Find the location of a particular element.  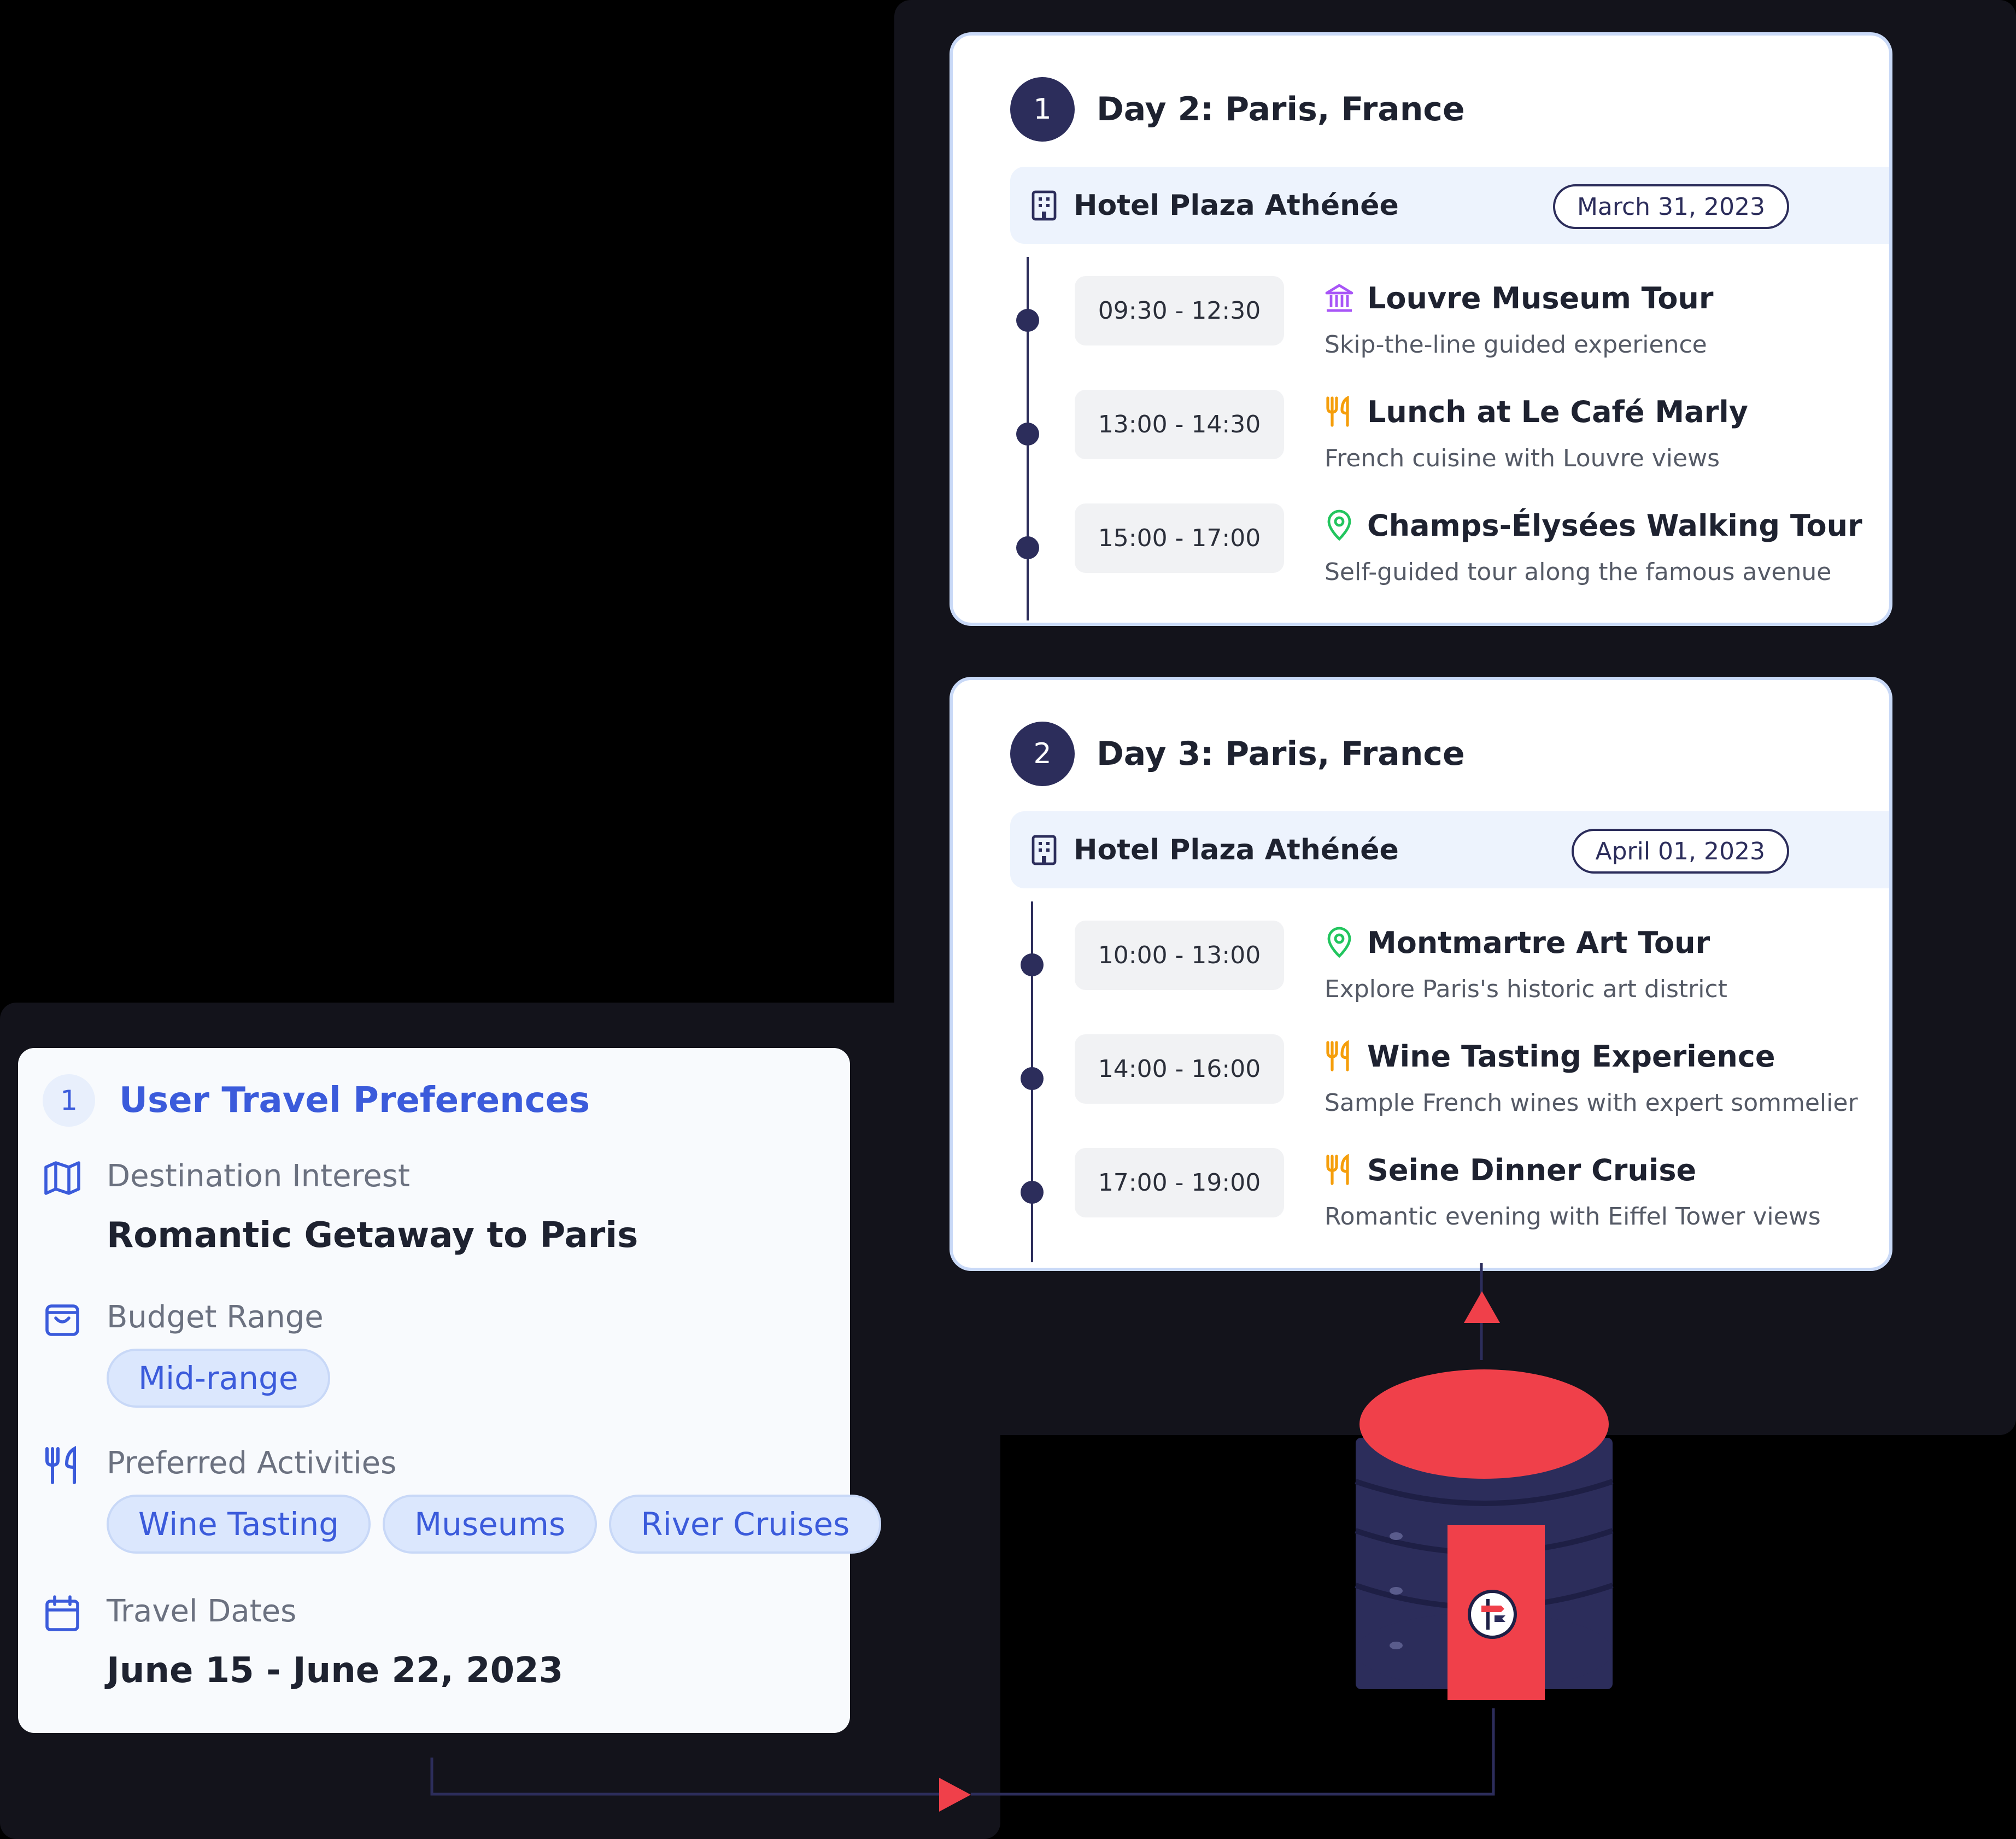

database-icon is located at coordinates (1484, 1534).